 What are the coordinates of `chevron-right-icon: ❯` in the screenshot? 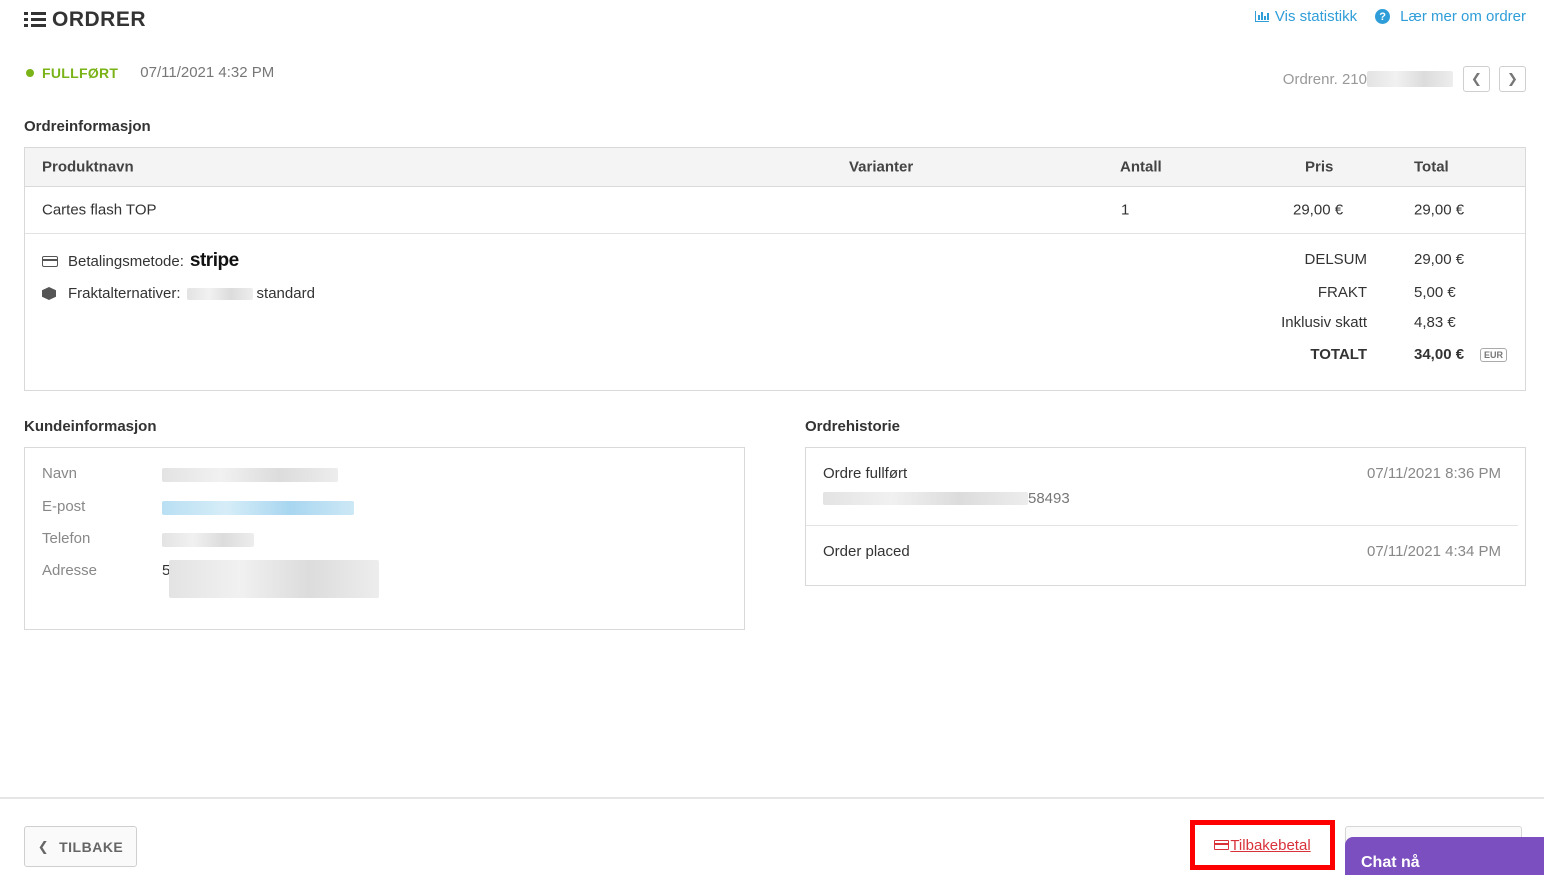 It's located at (1512, 78).